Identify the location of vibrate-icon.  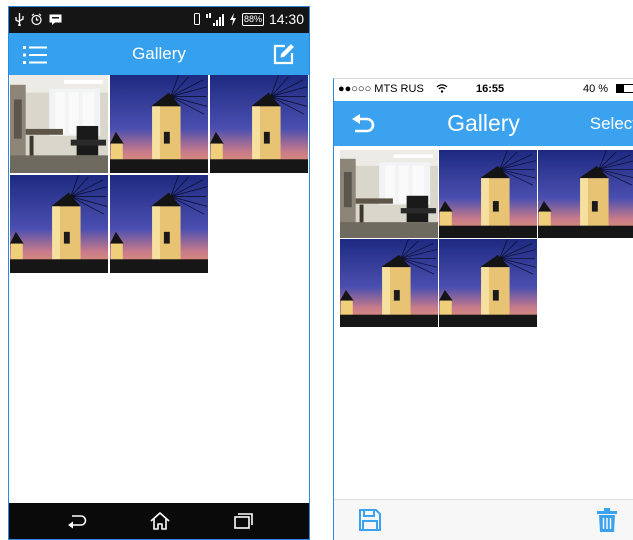
(197, 19).